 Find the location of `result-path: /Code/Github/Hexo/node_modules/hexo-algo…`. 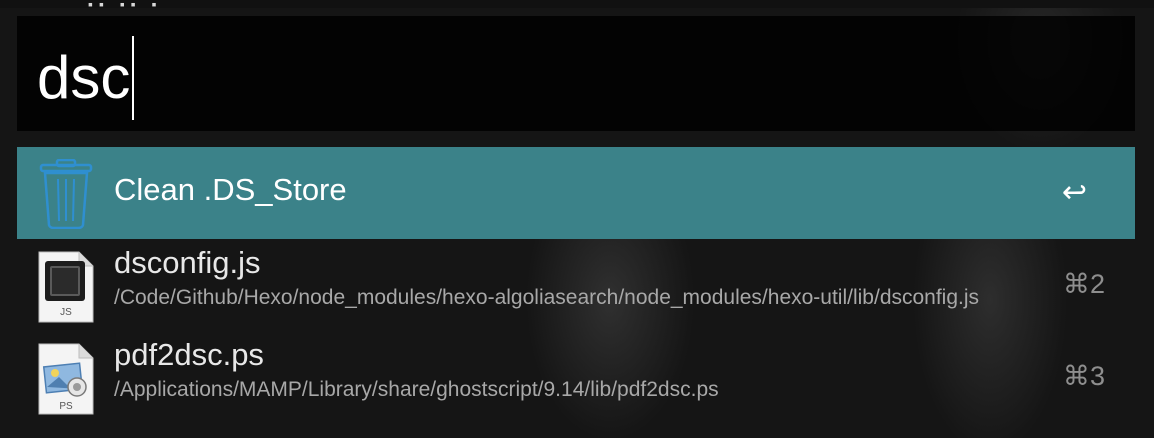

result-path: /Code/Github/Hexo/node_modules/hexo-algo… is located at coordinates (547, 297).